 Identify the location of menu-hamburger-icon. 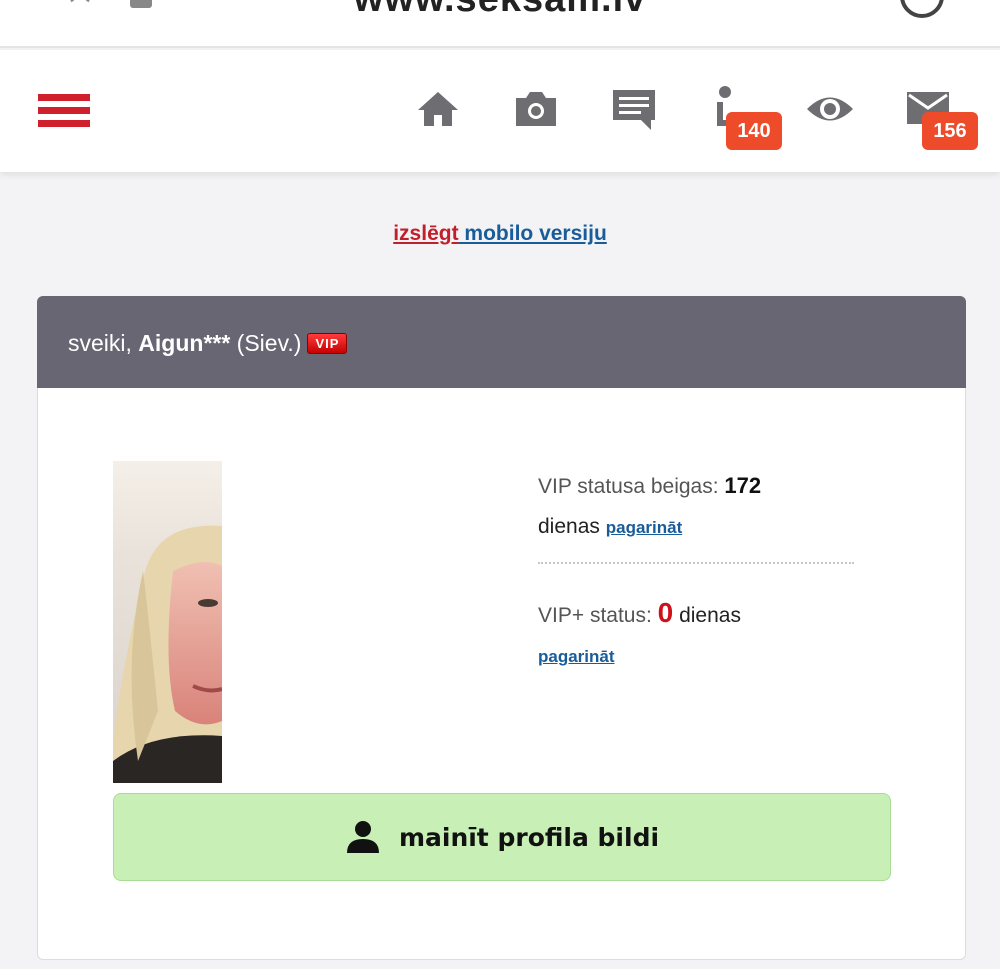
(64, 111).